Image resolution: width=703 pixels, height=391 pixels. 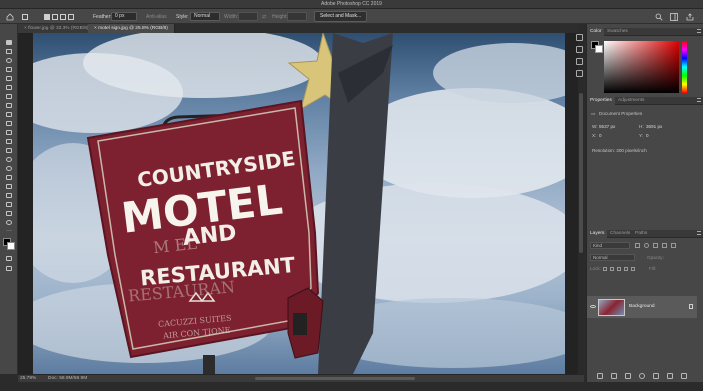 I want to click on layer-style-icon, so click(x=614, y=376).